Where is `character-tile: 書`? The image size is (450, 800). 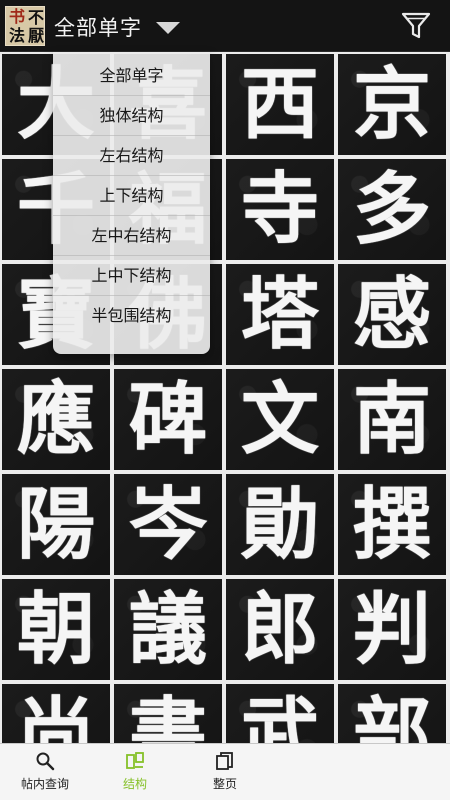 character-tile: 書 is located at coordinates (168, 713).